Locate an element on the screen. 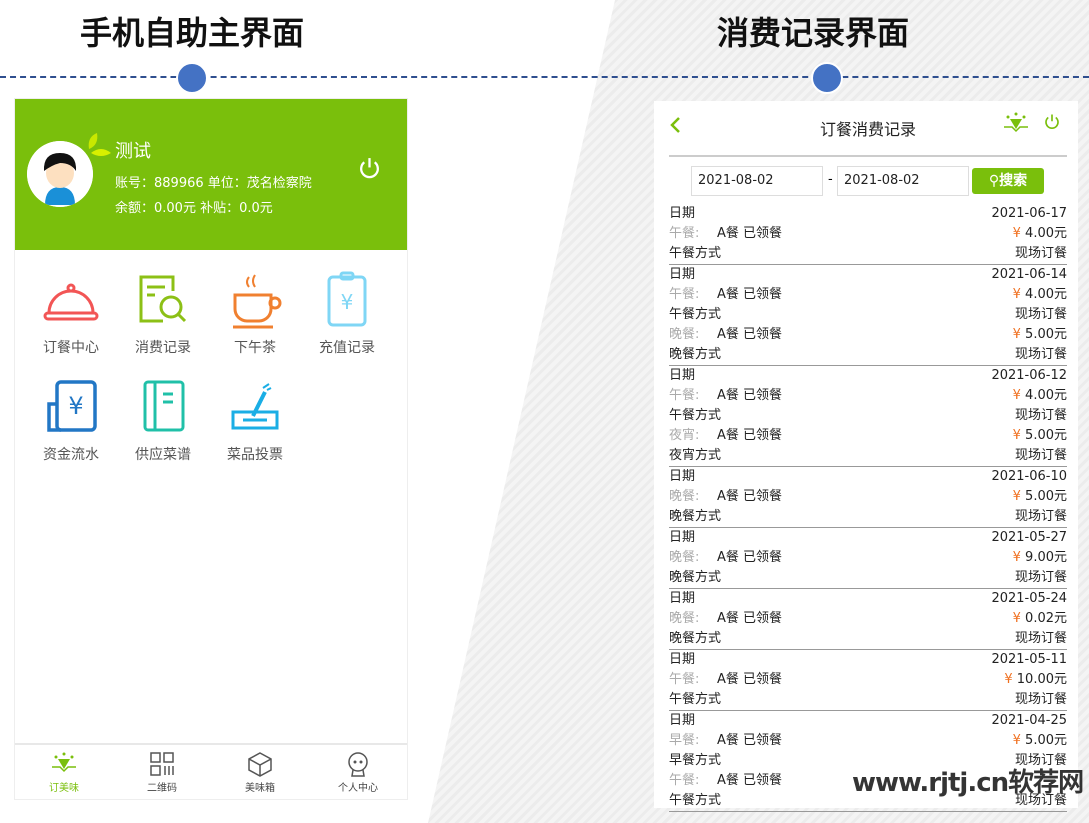  menu-item-2: 消费记录 is located at coordinates (163, 313).